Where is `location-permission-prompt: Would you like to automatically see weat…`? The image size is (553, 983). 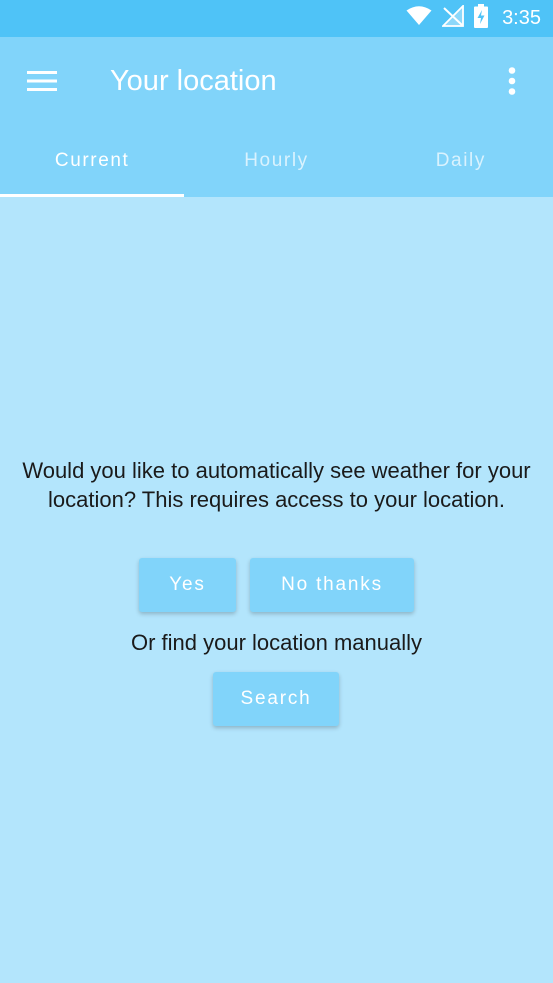
location-permission-prompt: Would you like to automatically see weat… is located at coordinates (276, 485).